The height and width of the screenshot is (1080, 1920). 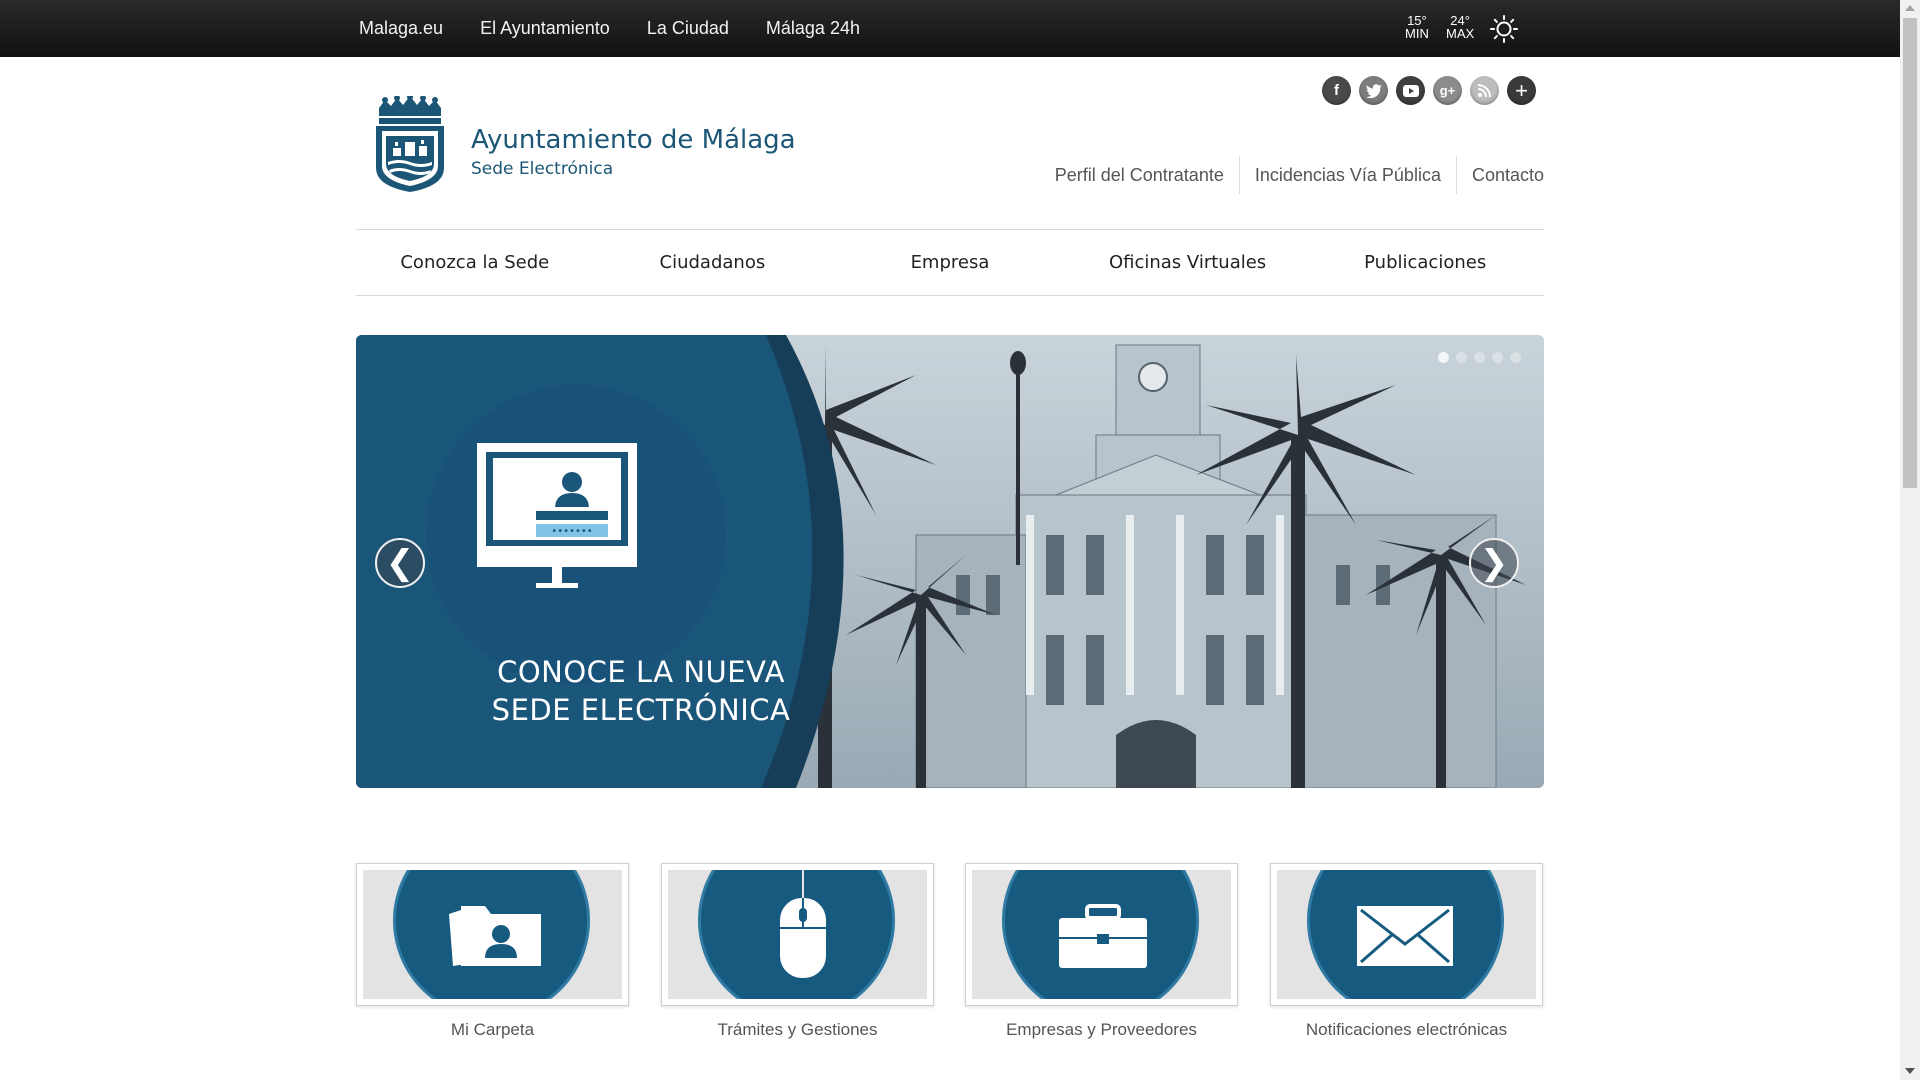 What do you see at coordinates (492, 1030) in the screenshot?
I see `card-label: Mi Carpeta` at bounding box center [492, 1030].